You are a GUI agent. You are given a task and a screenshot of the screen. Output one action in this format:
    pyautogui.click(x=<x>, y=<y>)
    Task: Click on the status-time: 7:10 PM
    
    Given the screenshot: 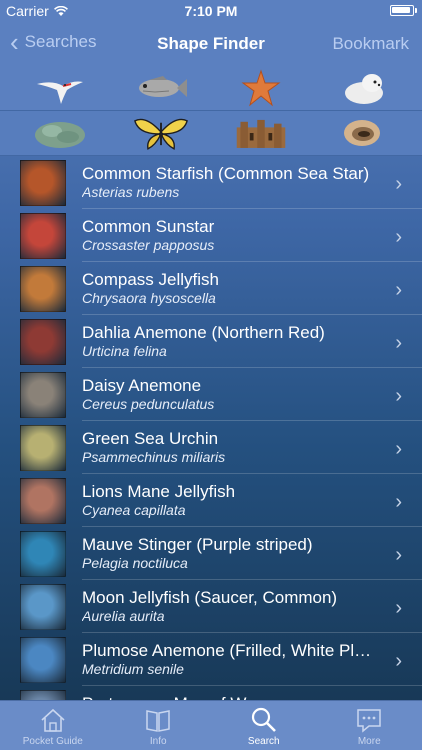 What is the action you would take?
    pyautogui.click(x=211, y=11)
    